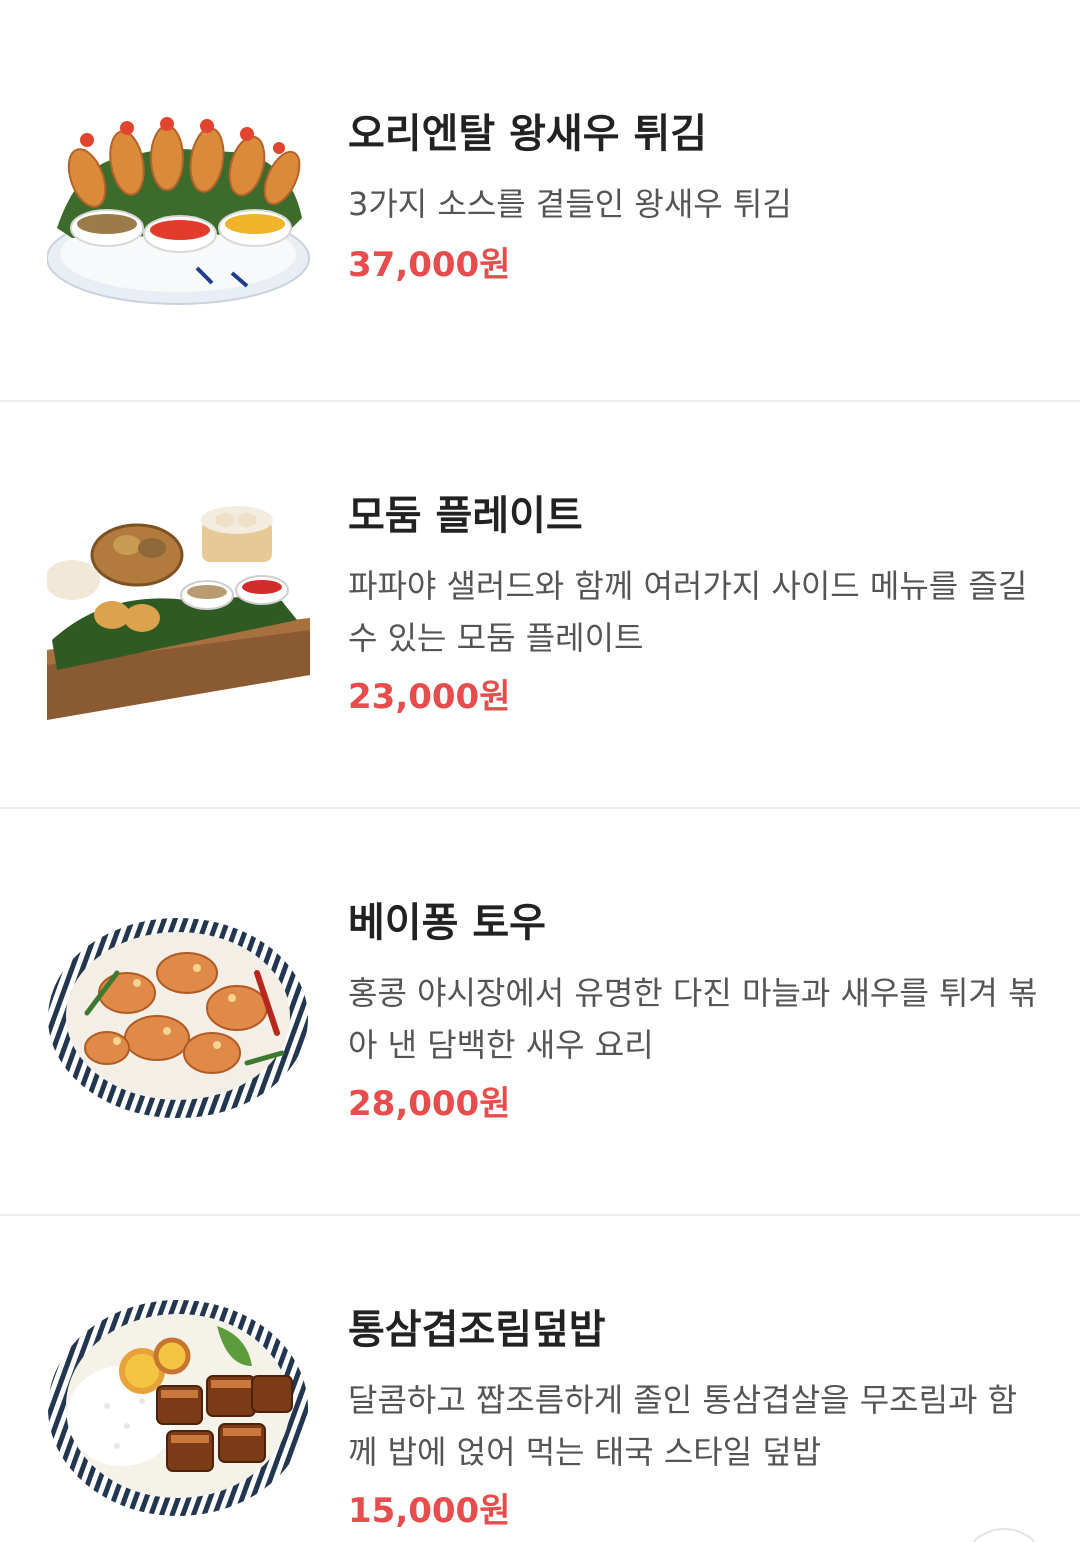 The height and width of the screenshot is (1542, 1080). Describe the element at coordinates (570, 204) in the screenshot. I see `menu-item-description: 3가지 소스를 곁들인 왕새우 튀김` at that location.